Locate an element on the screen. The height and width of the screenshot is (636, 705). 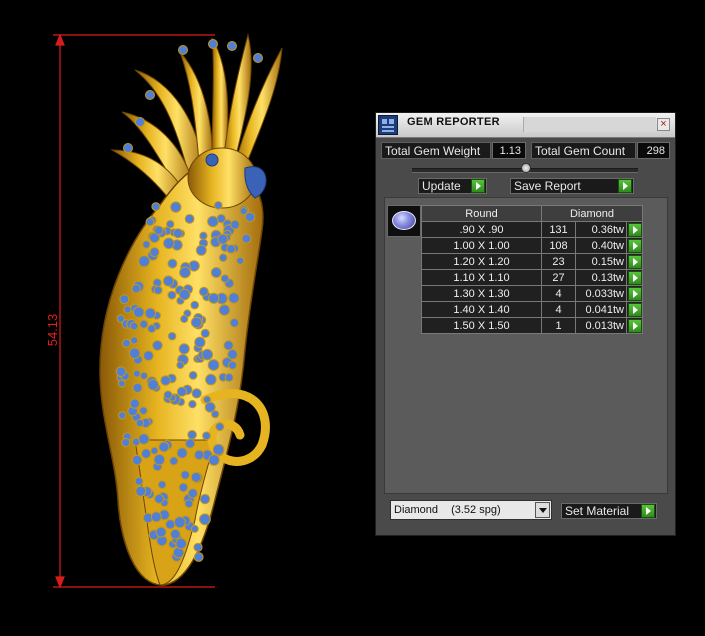
save-report-button: Save Report is located at coordinates (572, 186).